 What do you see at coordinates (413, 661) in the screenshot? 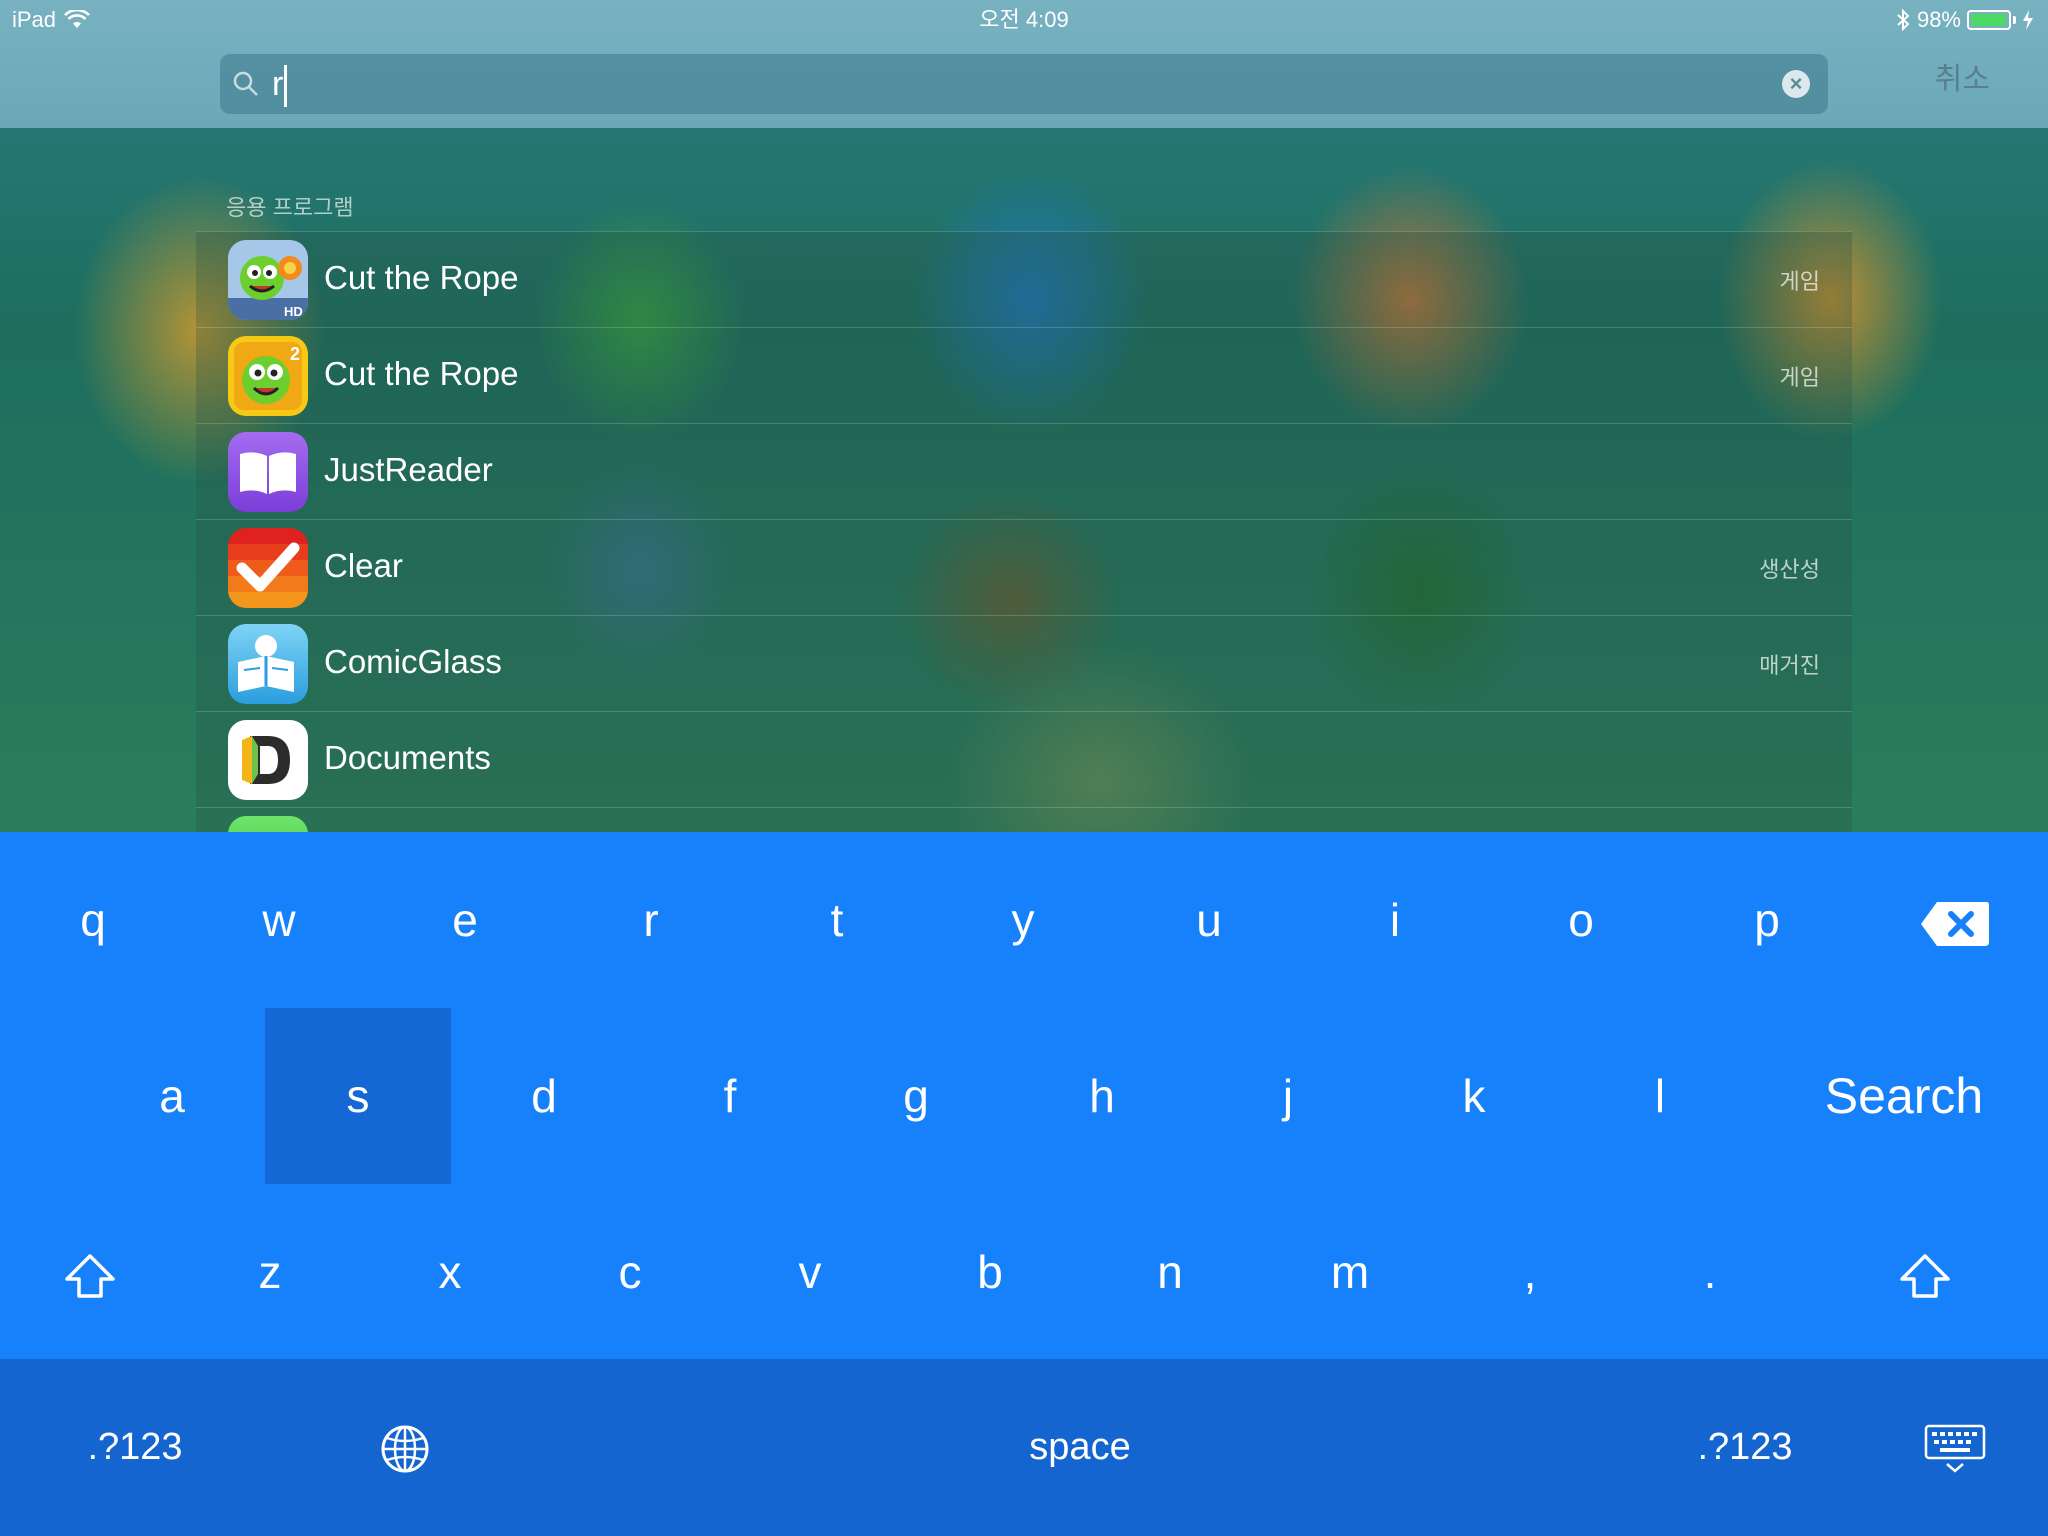
I see `app-name: ComicGlass` at bounding box center [413, 661].